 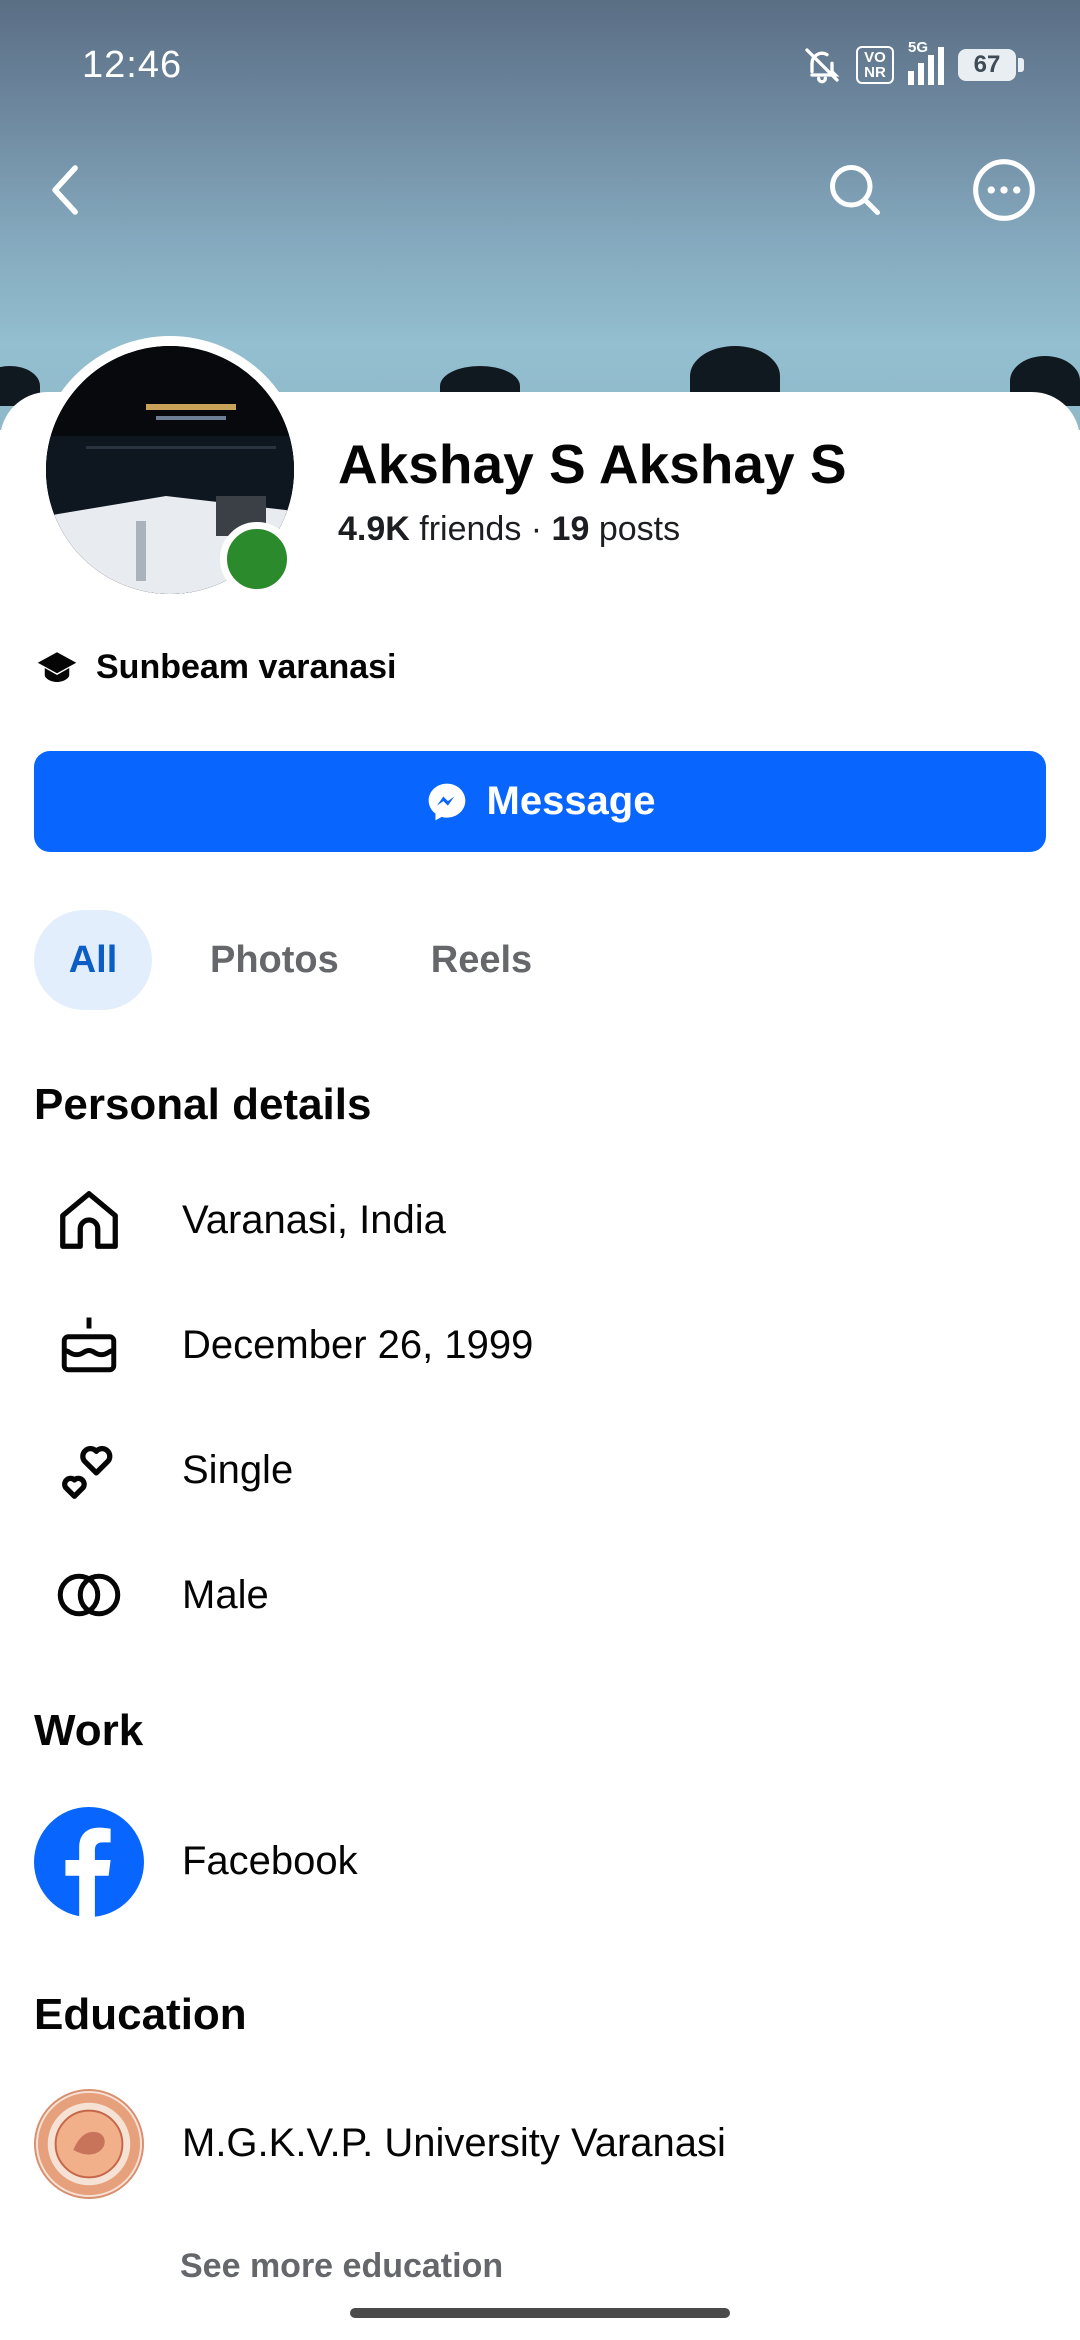 What do you see at coordinates (314, 1219) in the screenshot?
I see `location-text: Varanasi, India` at bounding box center [314, 1219].